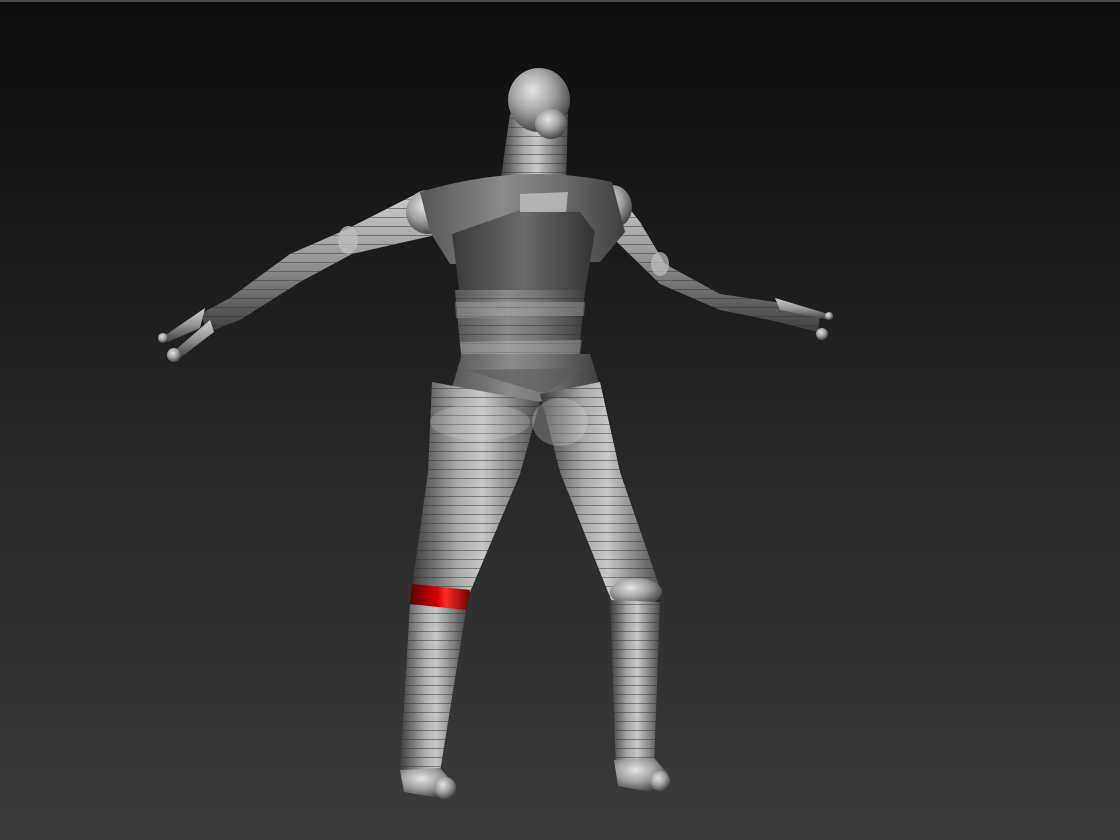 Image resolution: width=1120 pixels, height=840 pixels. What do you see at coordinates (660, 781) in the screenshot?
I see `right-toe-sphere` at bounding box center [660, 781].